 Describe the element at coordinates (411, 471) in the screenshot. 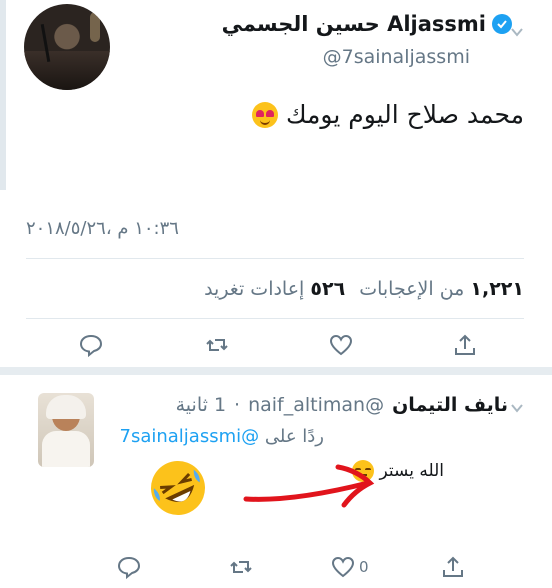

I see `reply-body: الله يستر` at that location.